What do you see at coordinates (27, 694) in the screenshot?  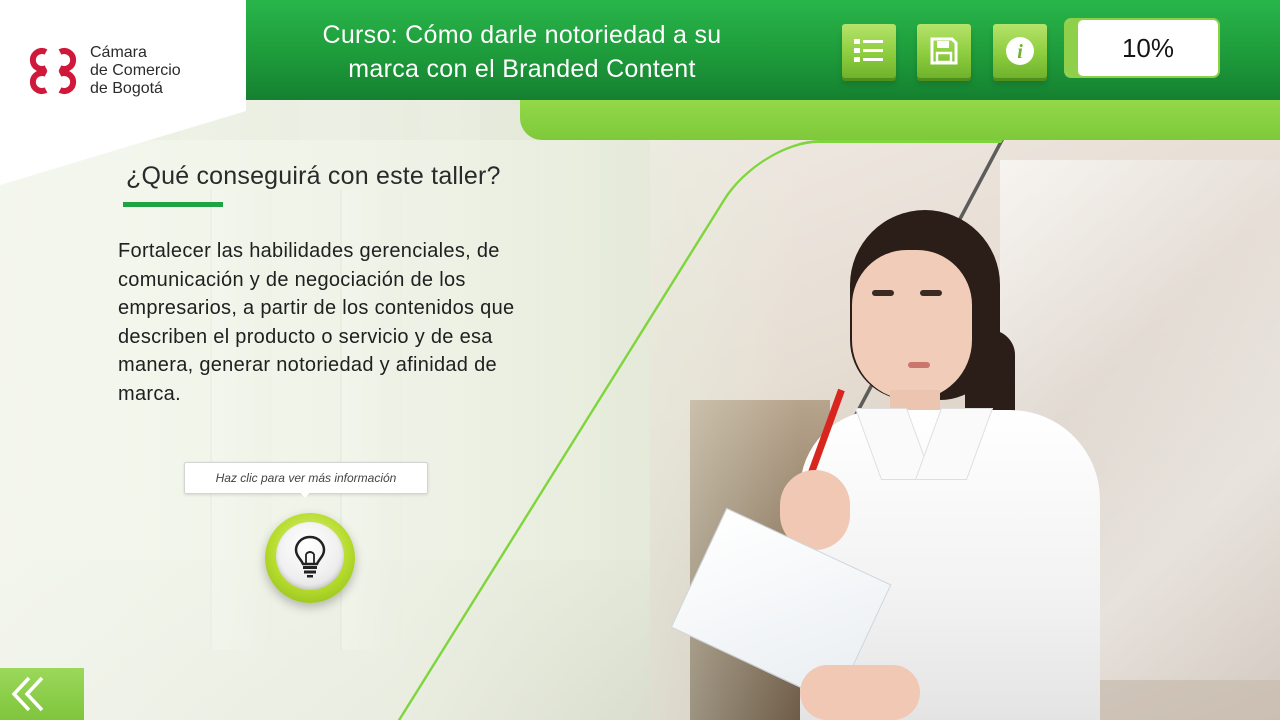 I see `double-chevron-left-icon` at bounding box center [27, 694].